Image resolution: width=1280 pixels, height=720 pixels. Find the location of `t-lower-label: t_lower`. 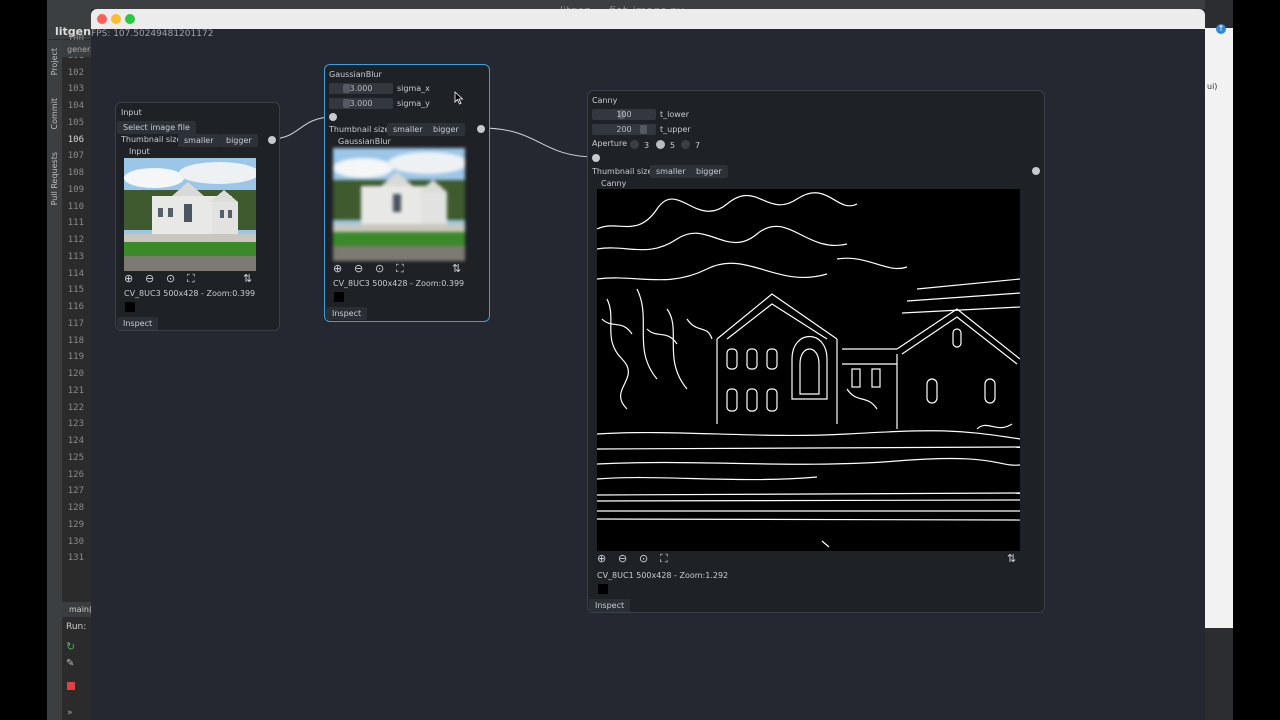

t-lower-label: t_lower is located at coordinates (675, 114).